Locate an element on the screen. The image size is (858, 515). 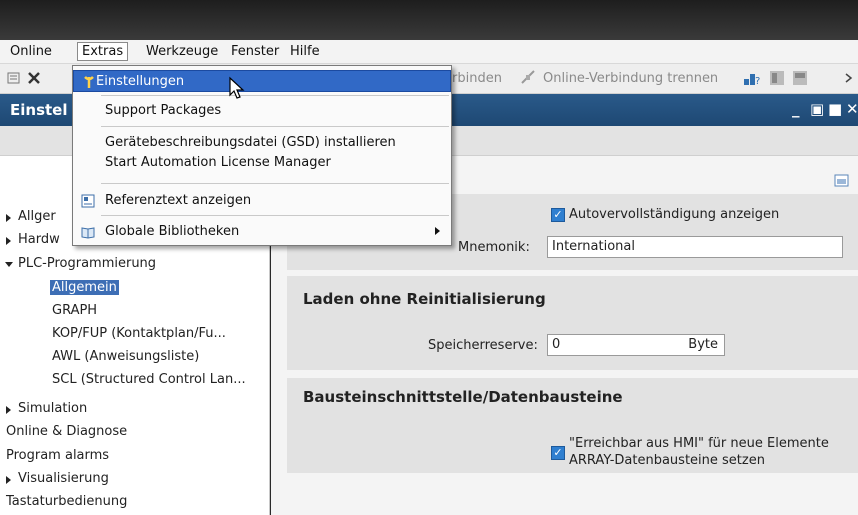
tree-item-visualisierung: Visualisierung is located at coordinates (63, 478).